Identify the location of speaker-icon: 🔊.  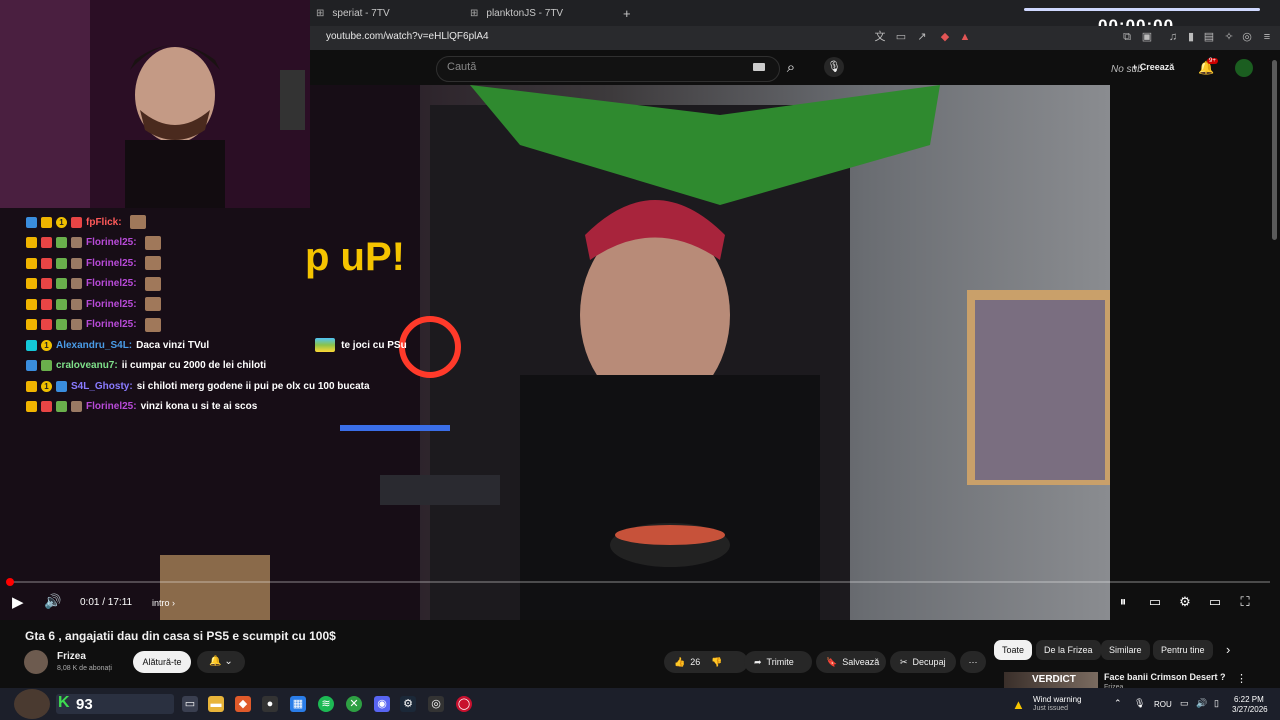
(1201, 703).